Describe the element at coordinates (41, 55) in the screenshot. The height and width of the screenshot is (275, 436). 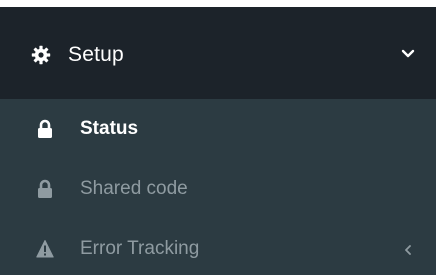
I see `gear-icon` at that location.